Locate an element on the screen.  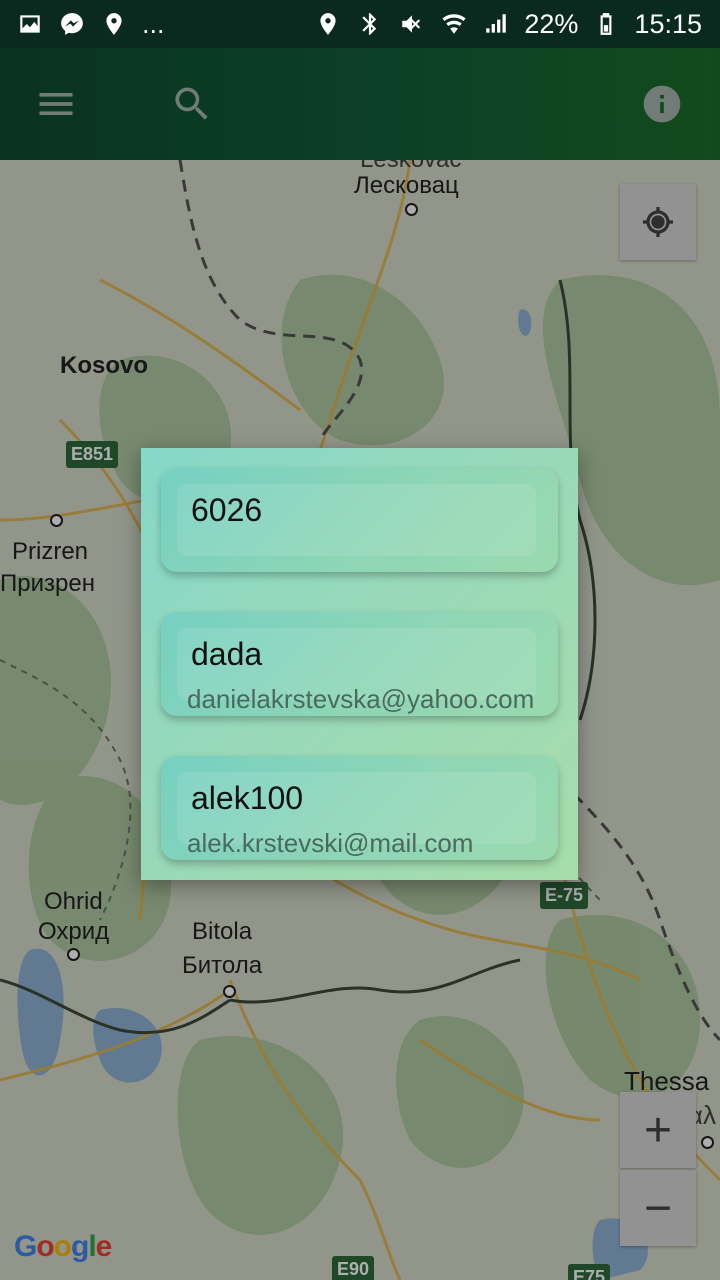
battery-icon is located at coordinates (606, 24).